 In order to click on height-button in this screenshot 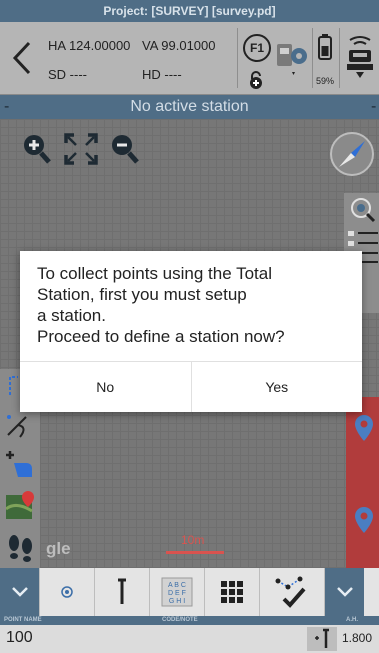, I will do `click(322, 639)`.